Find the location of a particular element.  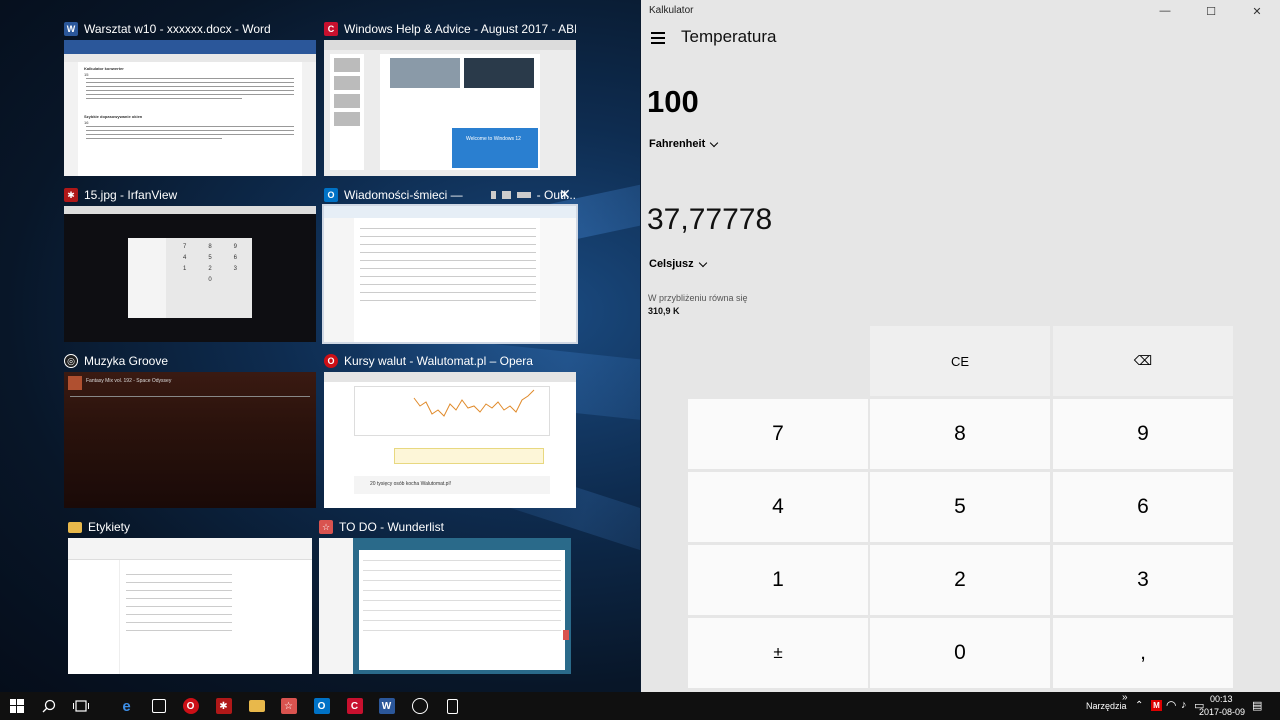

thumbnail-title-bar: ◎ Muzyka Groove is located at coordinates (190, 361).